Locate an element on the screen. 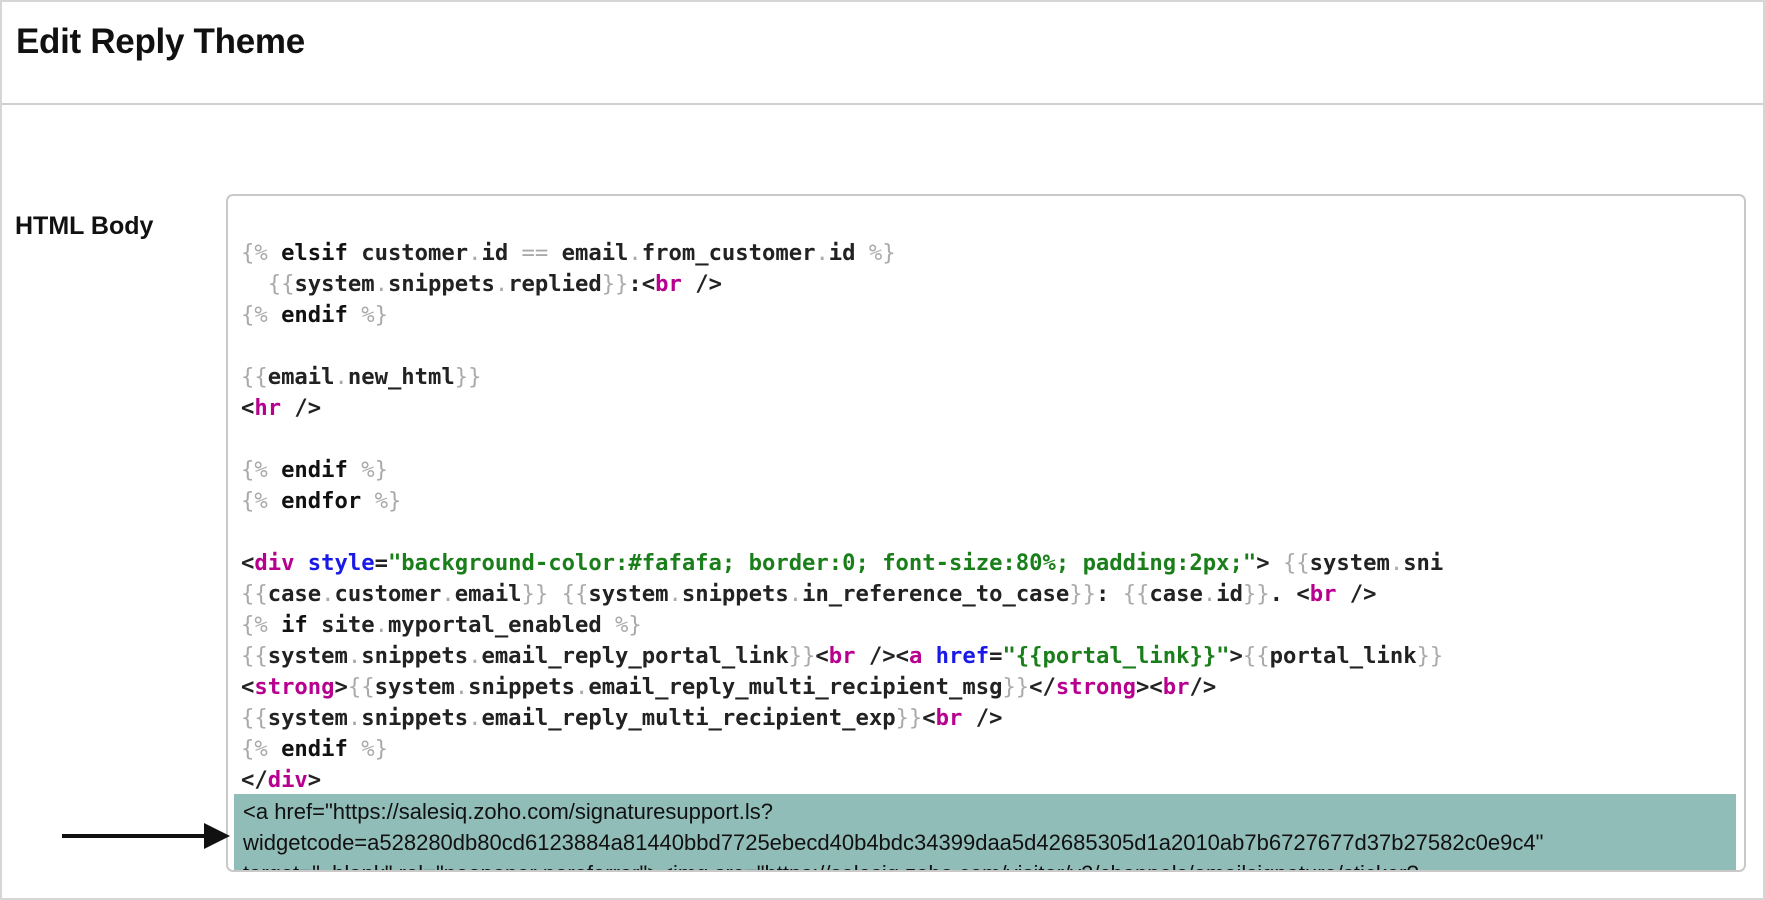  code-token: site is located at coordinates (341, 625).